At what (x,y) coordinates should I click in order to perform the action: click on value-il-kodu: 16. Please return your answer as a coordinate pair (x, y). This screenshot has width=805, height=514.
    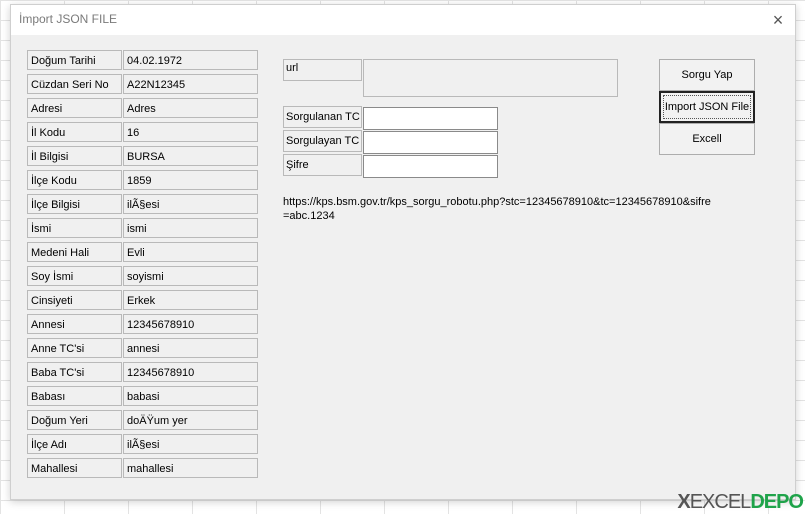
    Looking at the image, I should click on (190, 132).